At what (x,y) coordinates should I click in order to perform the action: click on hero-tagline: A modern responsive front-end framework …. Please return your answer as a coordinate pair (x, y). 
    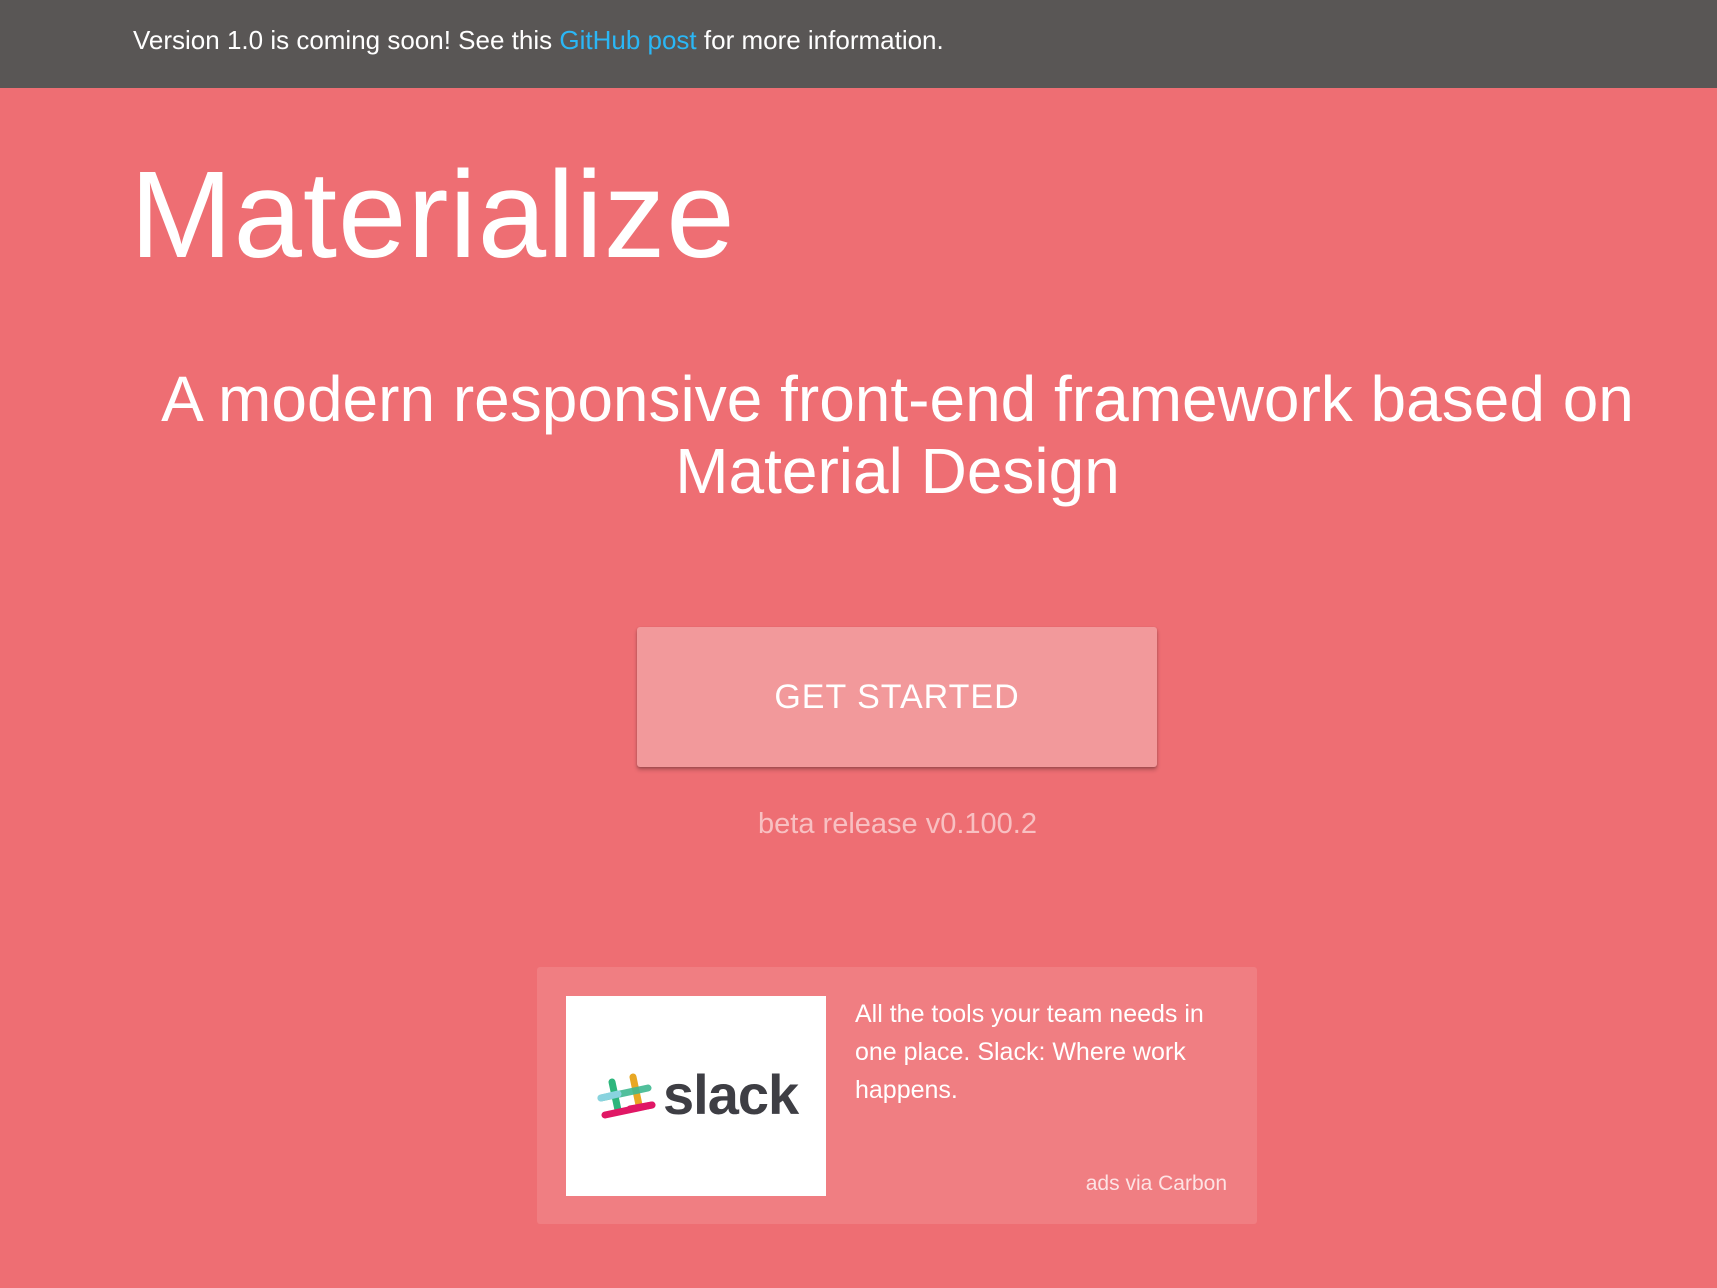
    Looking at the image, I should click on (897, 435).